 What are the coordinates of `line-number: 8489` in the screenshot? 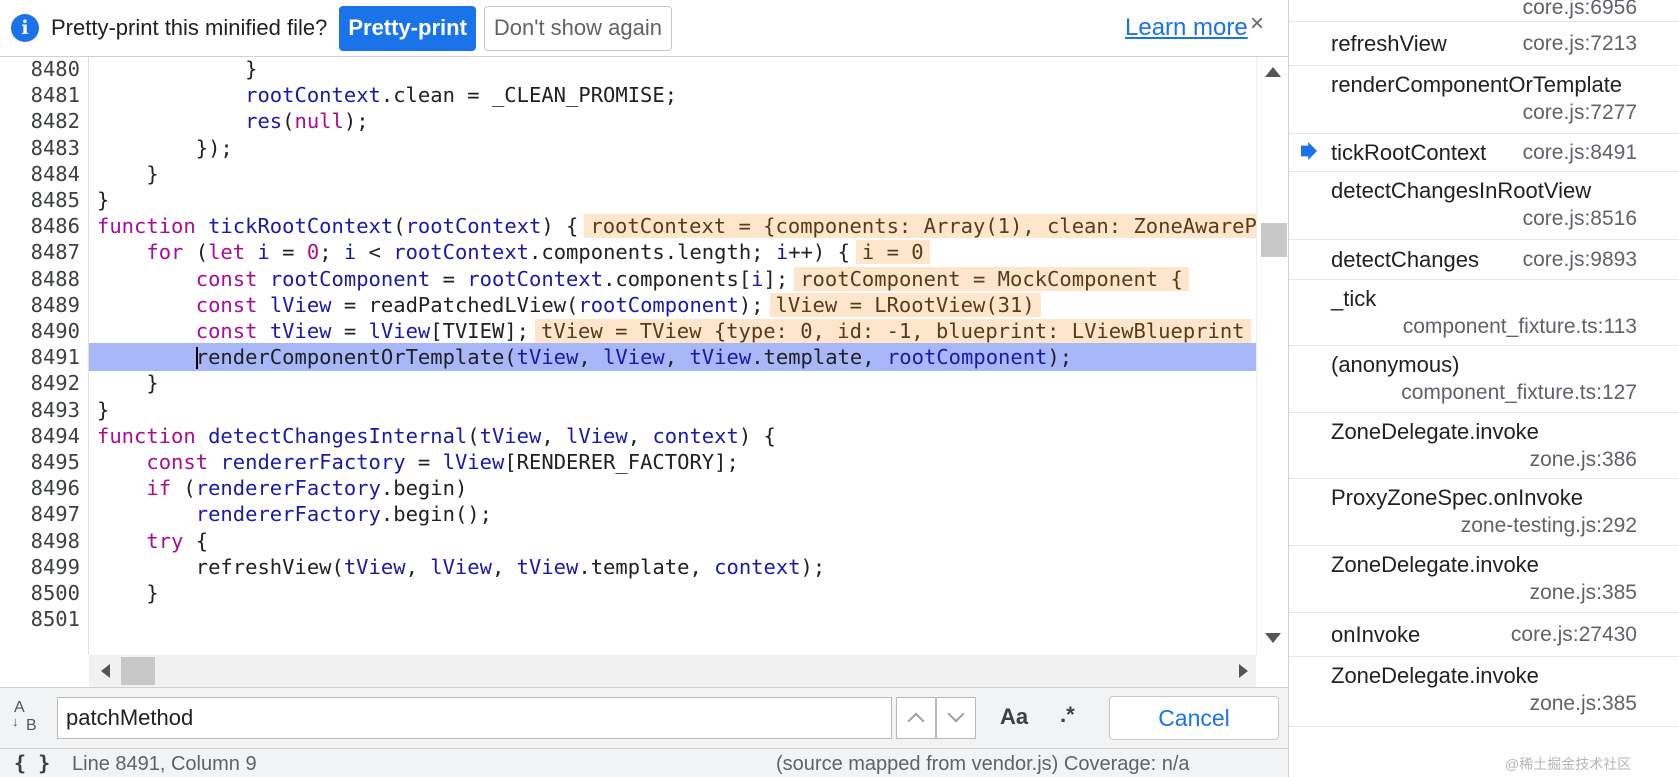 It's located at (40, 305).